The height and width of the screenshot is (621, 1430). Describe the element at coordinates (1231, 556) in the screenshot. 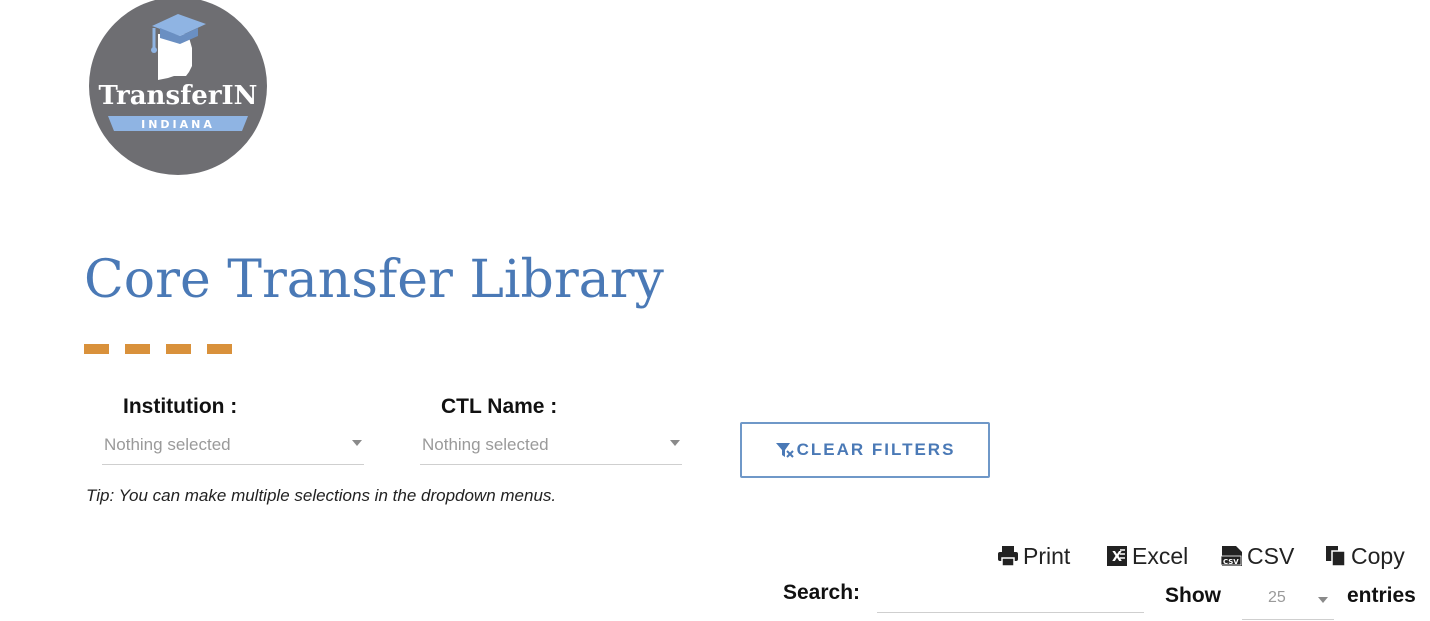

I see `csv-file-icon: CSV` at that location.